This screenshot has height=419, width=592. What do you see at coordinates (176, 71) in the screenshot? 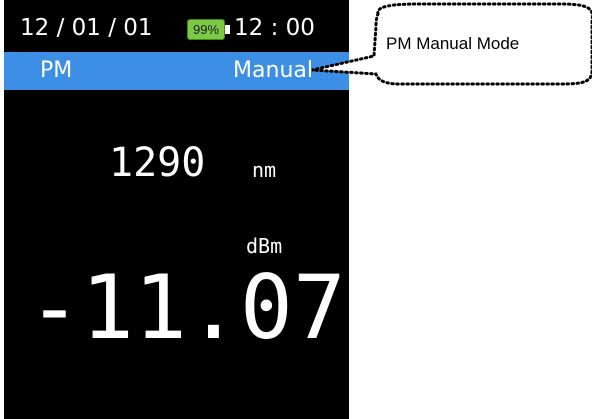
I see `mode-bar: PM Manual` at bounding box center [176, 71].